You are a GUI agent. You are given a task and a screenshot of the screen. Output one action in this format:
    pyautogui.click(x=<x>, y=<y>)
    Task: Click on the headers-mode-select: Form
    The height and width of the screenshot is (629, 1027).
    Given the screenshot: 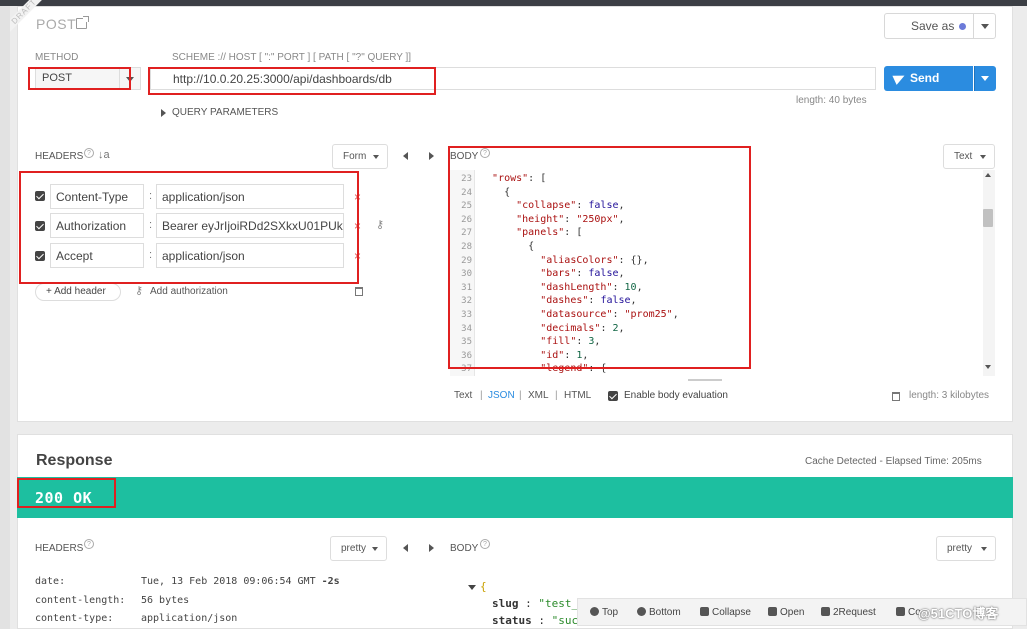 What is the action you would take?
    pyautogui.click(x=360, y=156)
    